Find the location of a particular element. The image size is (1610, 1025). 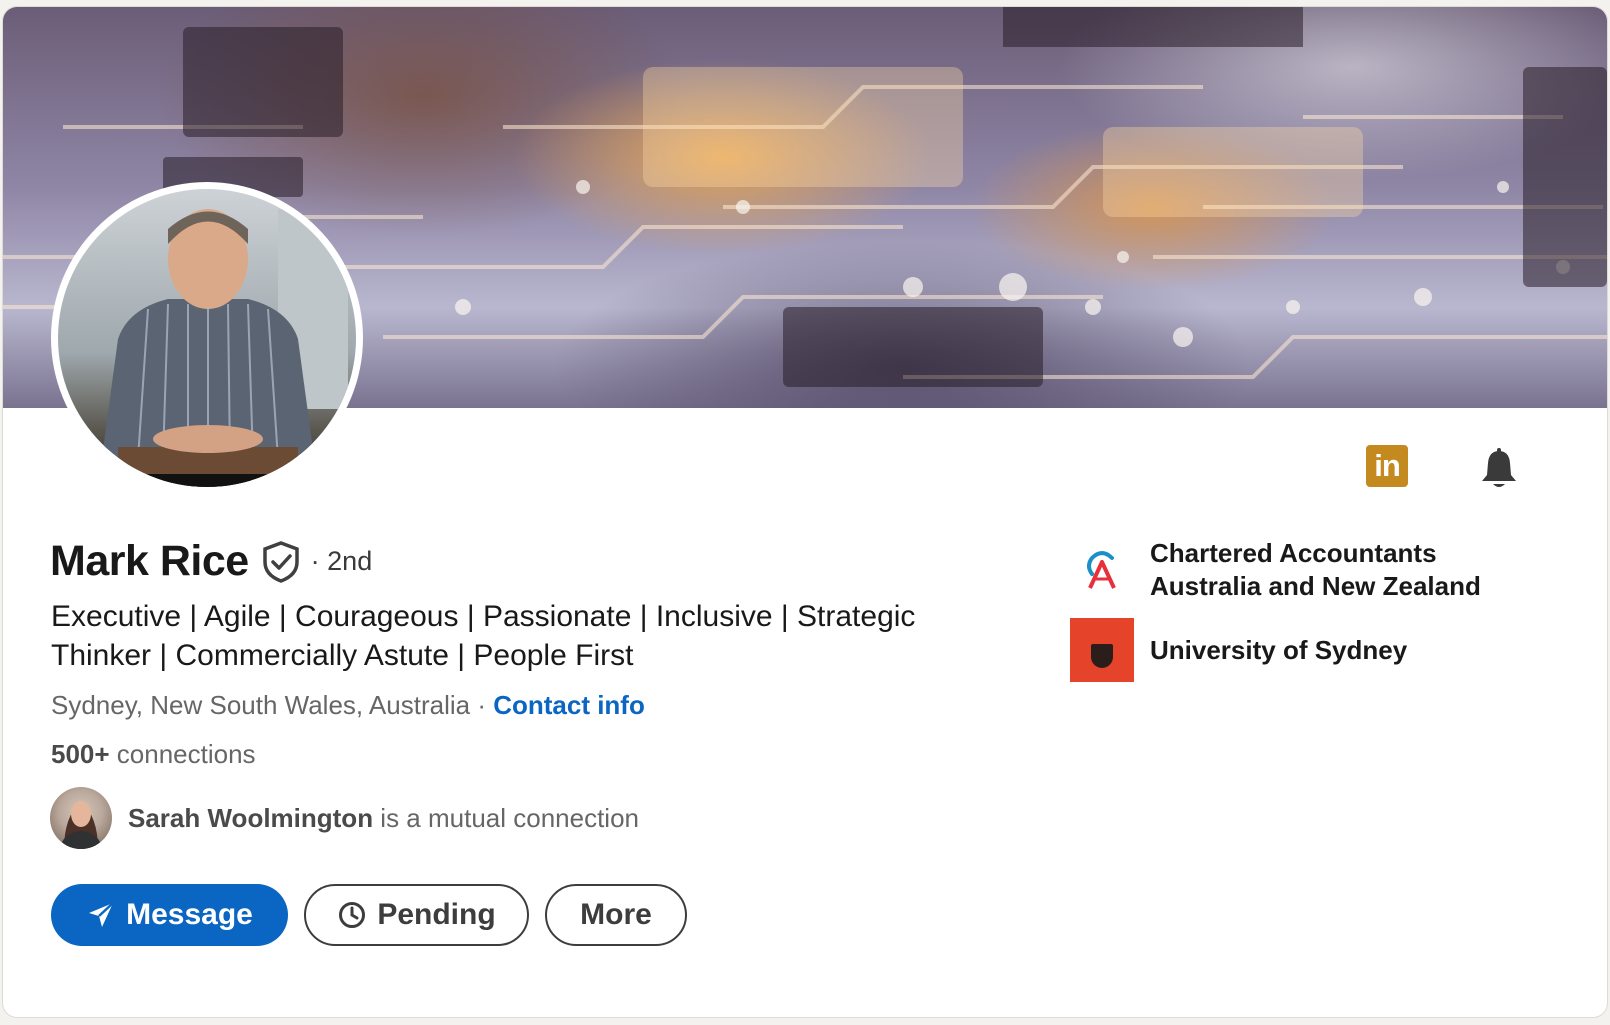

org-item-university-of-sydney: University of Sydney is located at coordinates (1300, 650).